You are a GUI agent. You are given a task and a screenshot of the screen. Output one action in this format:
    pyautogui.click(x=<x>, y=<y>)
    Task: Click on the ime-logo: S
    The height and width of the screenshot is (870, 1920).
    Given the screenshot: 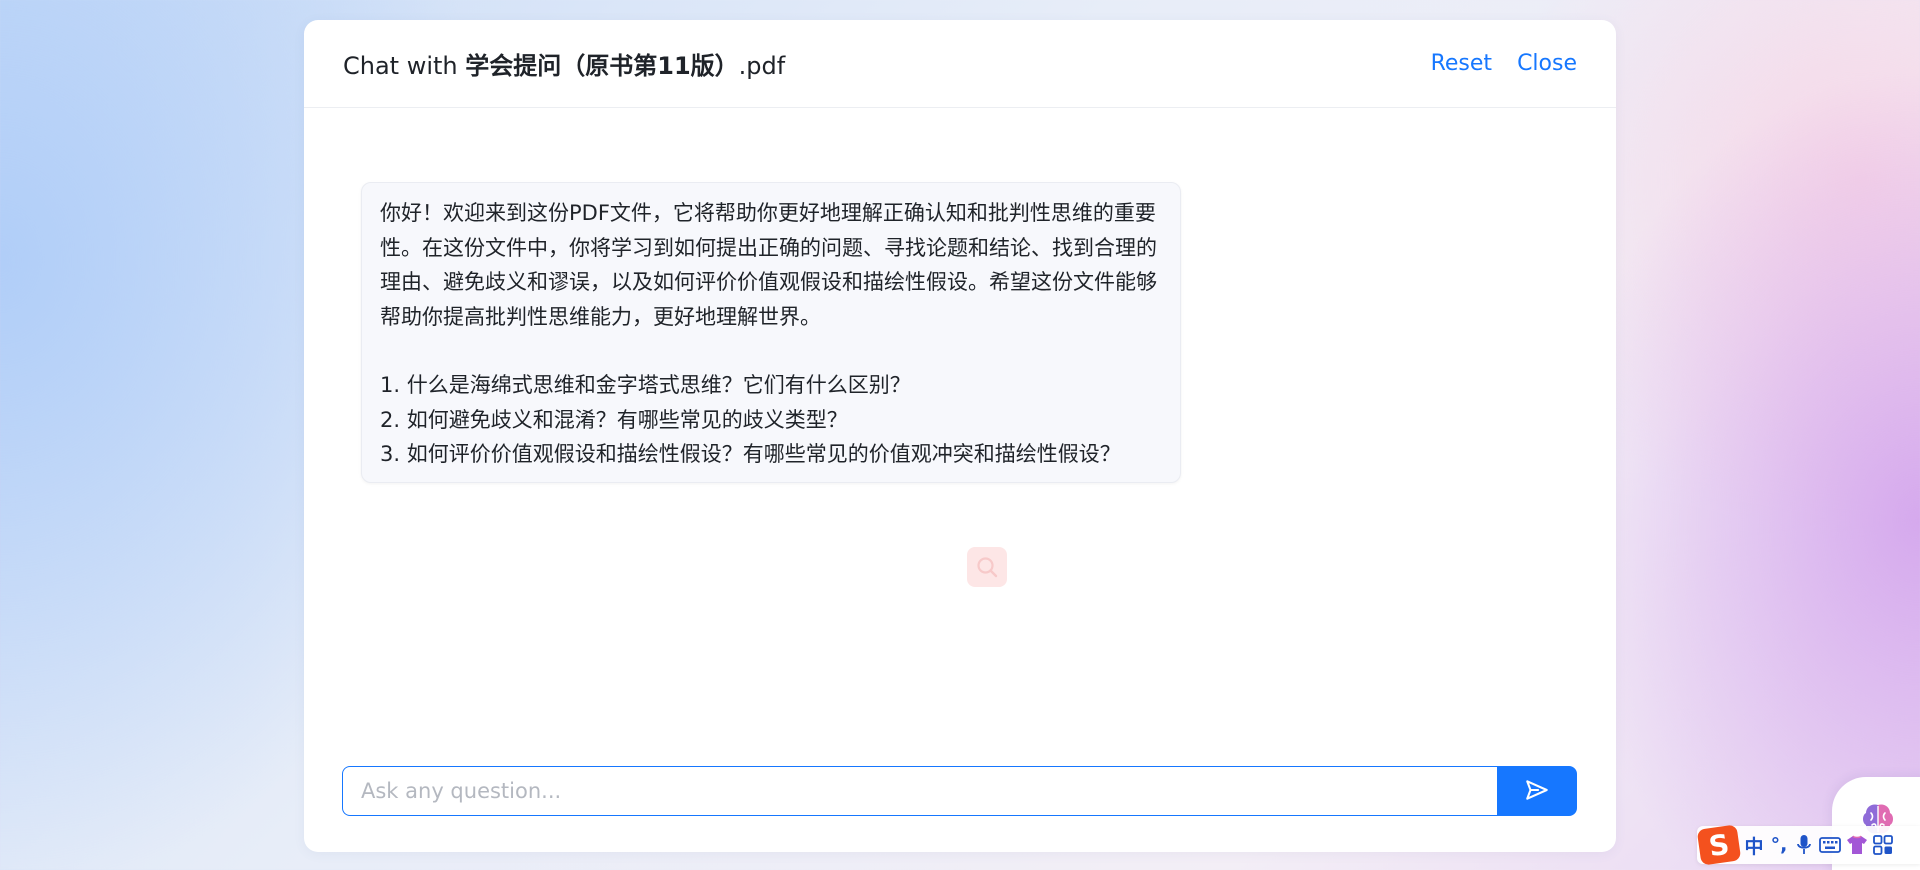 What is the action you would take?
    pyautogui.click(x=1719, y=845)
    